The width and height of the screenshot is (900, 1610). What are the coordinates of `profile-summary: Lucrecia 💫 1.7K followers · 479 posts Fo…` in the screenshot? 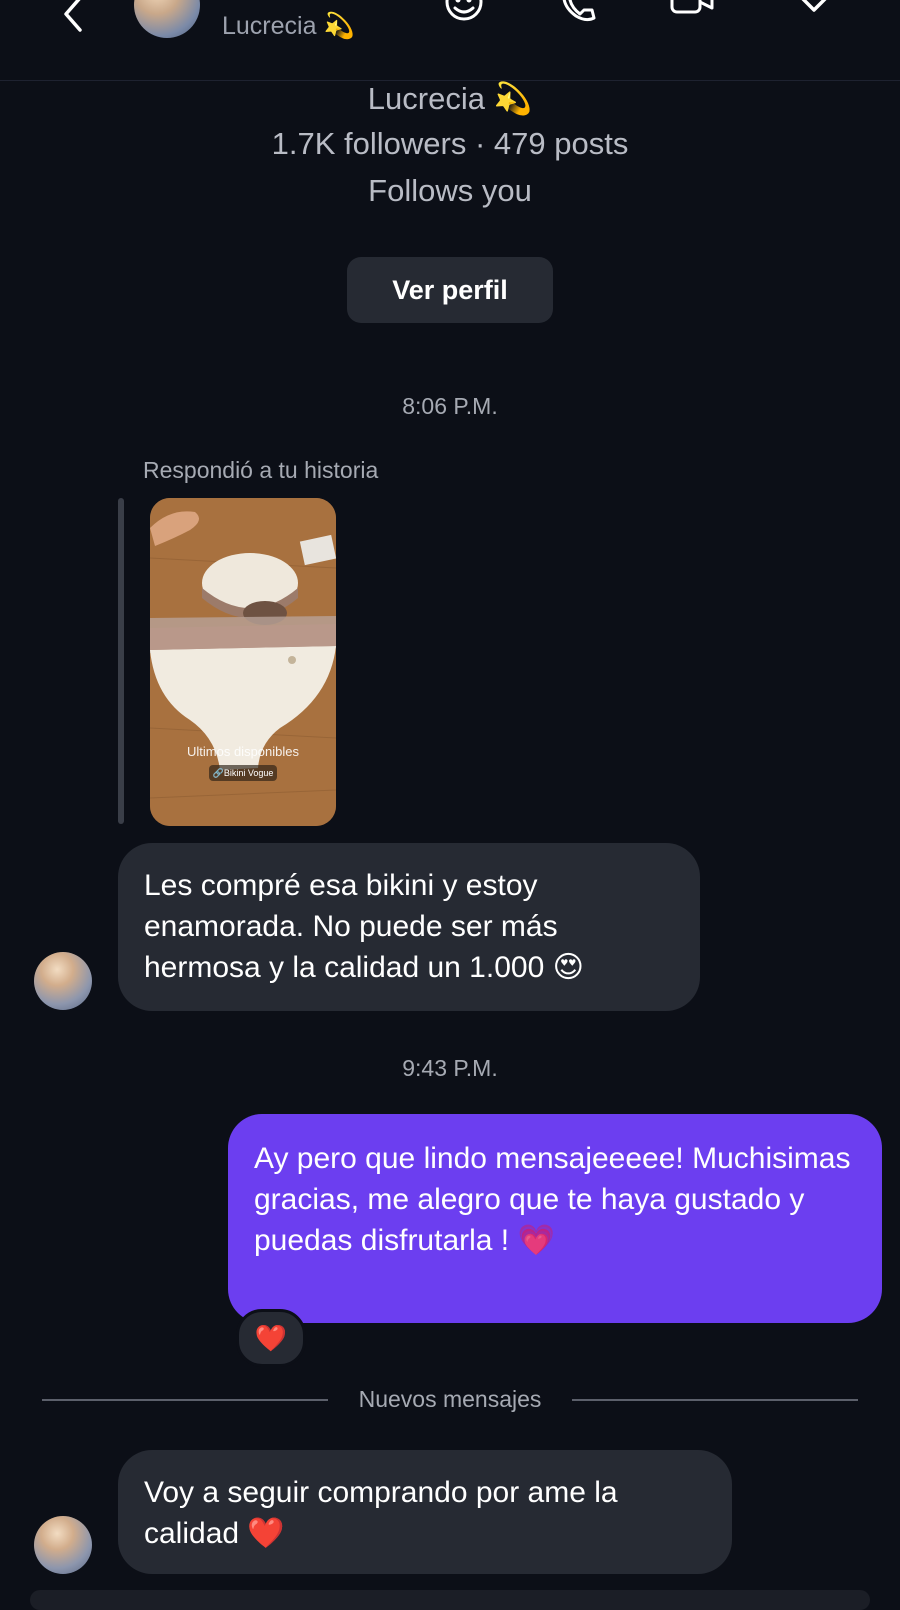 It's located at (450, 146).